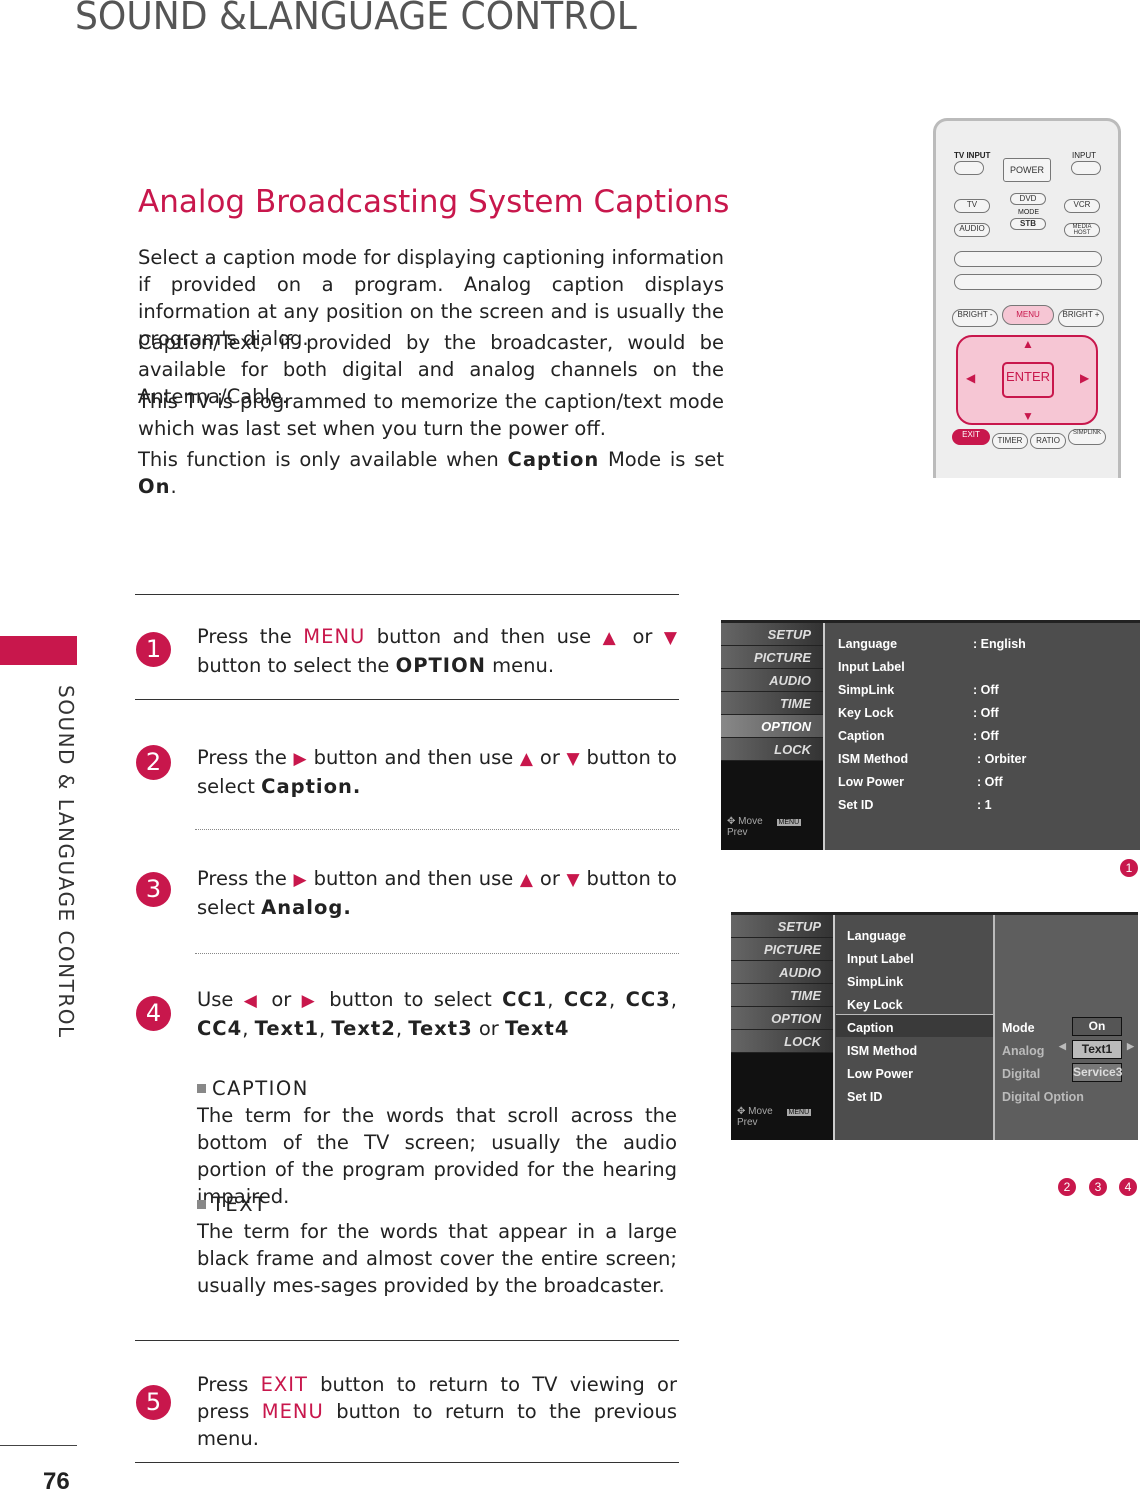 This screenshot has height=1496, width=1140. I want to click on tv-button: TV, so click(972, 206).